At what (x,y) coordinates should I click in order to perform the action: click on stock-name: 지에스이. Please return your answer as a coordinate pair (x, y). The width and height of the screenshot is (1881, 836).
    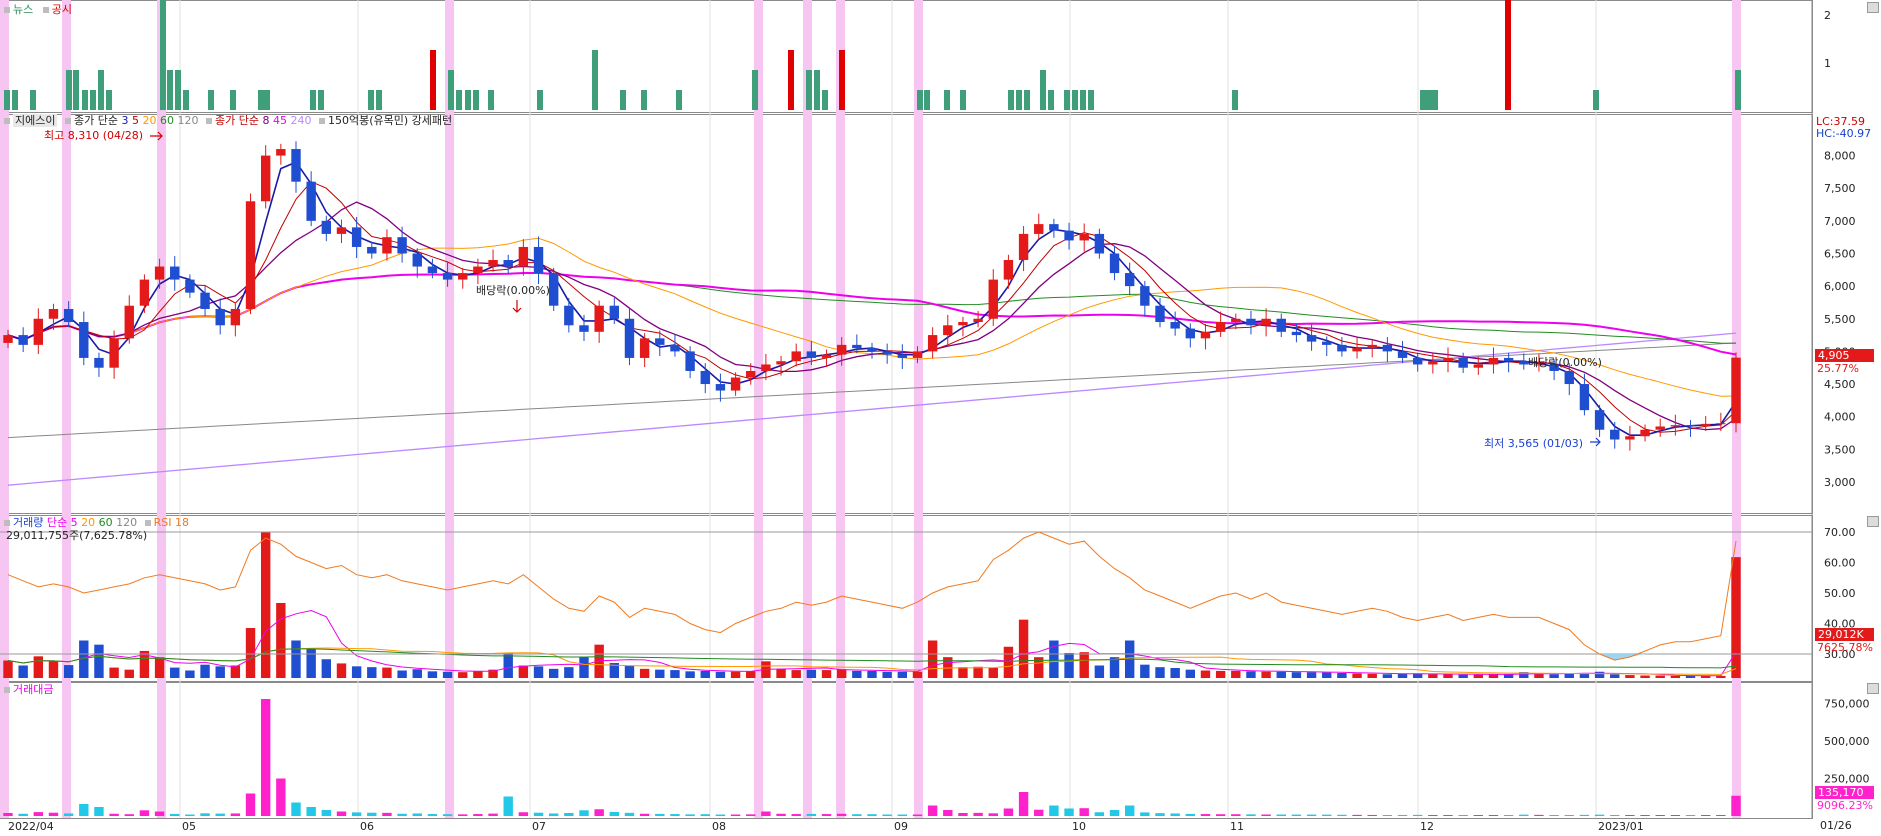
    Looking at the image, I should click on (35, 120).